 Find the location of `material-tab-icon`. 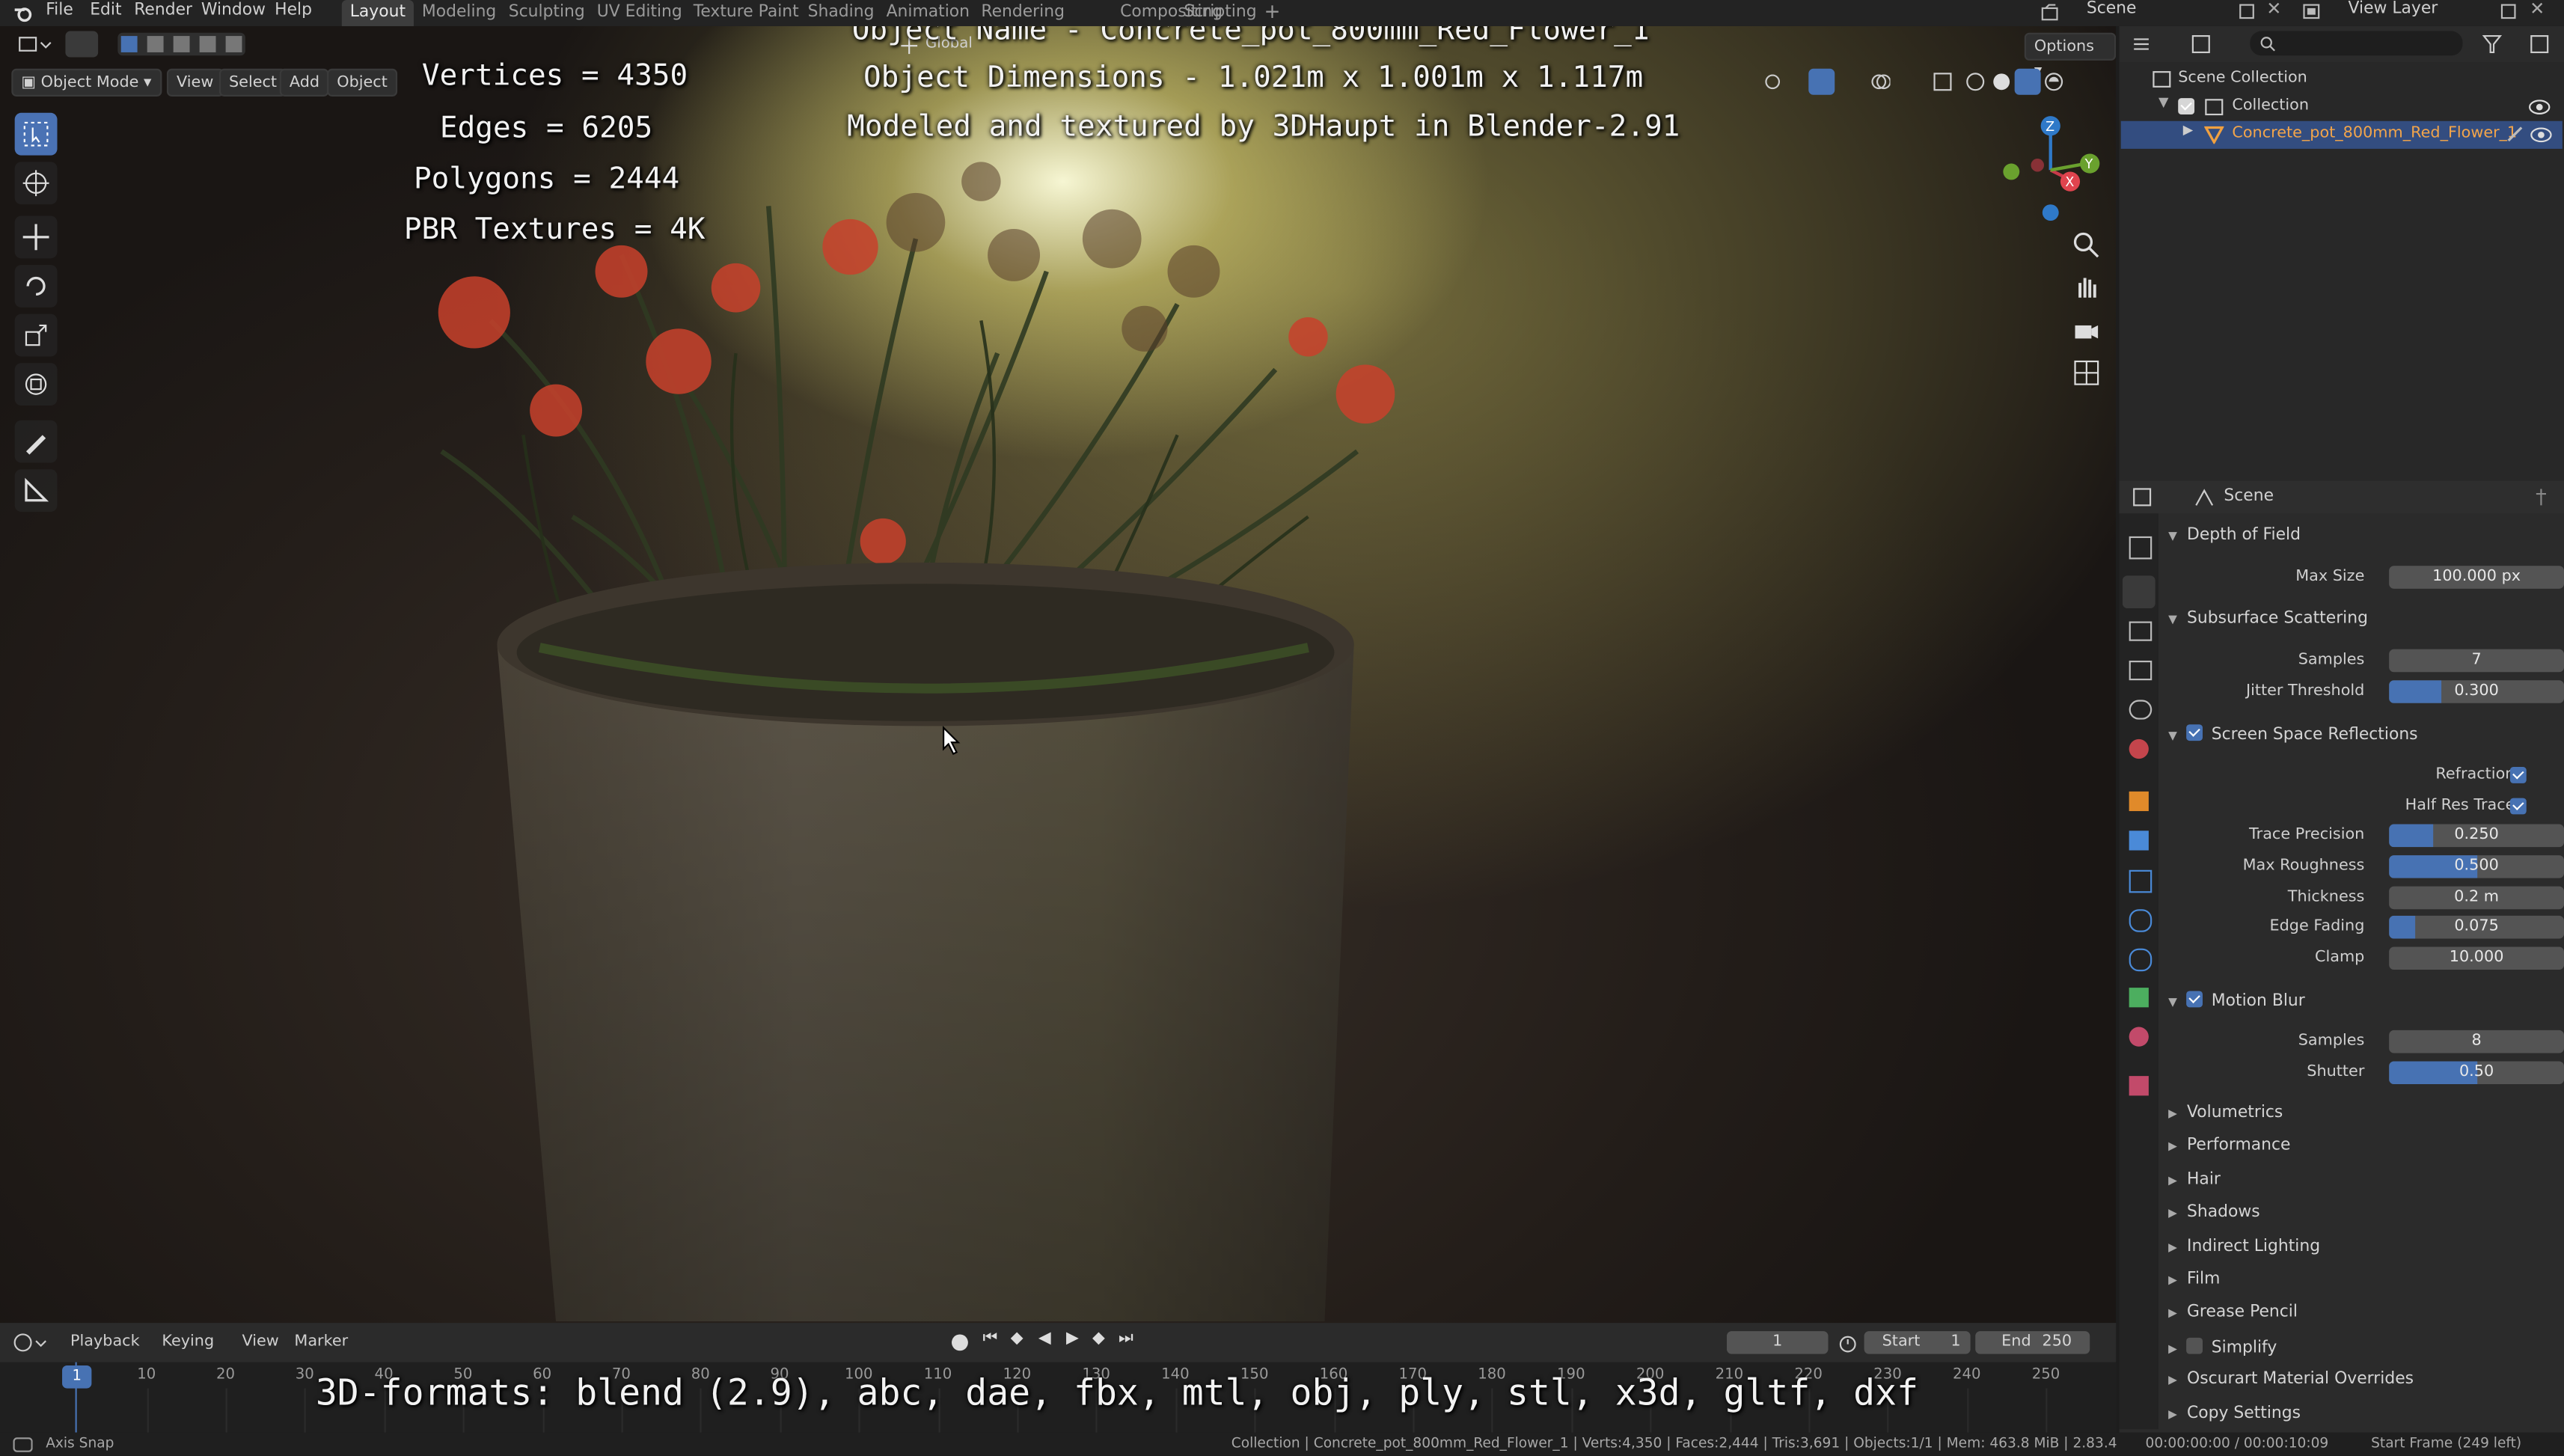

material-tab-icon is located at coordinates (2139, 1037).